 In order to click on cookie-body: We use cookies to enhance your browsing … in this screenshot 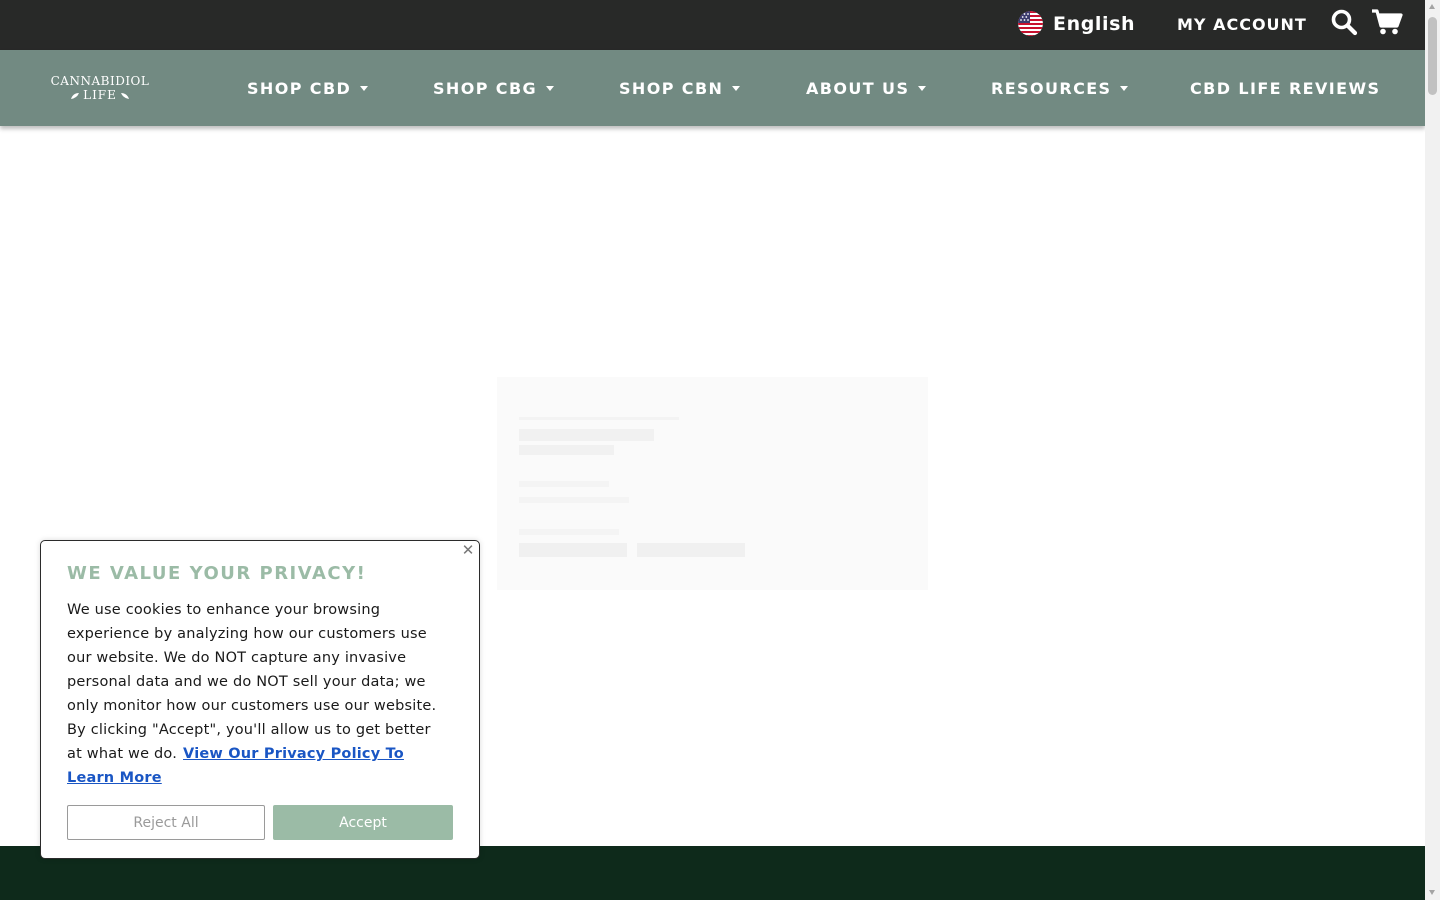, I will do `click(258, 694)`.